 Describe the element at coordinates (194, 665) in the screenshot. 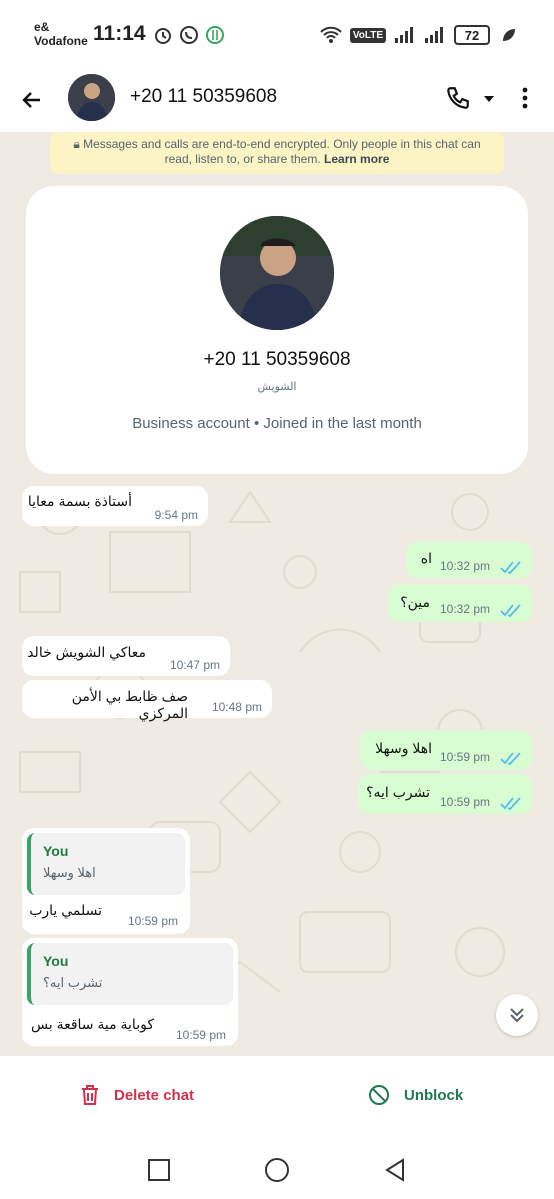

I see `message-time: 10:47 pm` at that location.